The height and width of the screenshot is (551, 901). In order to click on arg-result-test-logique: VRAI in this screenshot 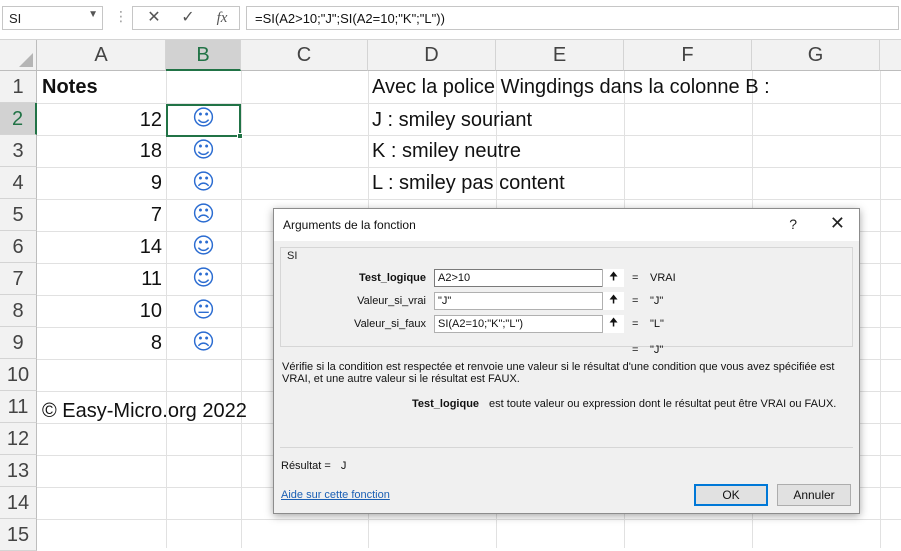, I will do `click(663, 278)`.